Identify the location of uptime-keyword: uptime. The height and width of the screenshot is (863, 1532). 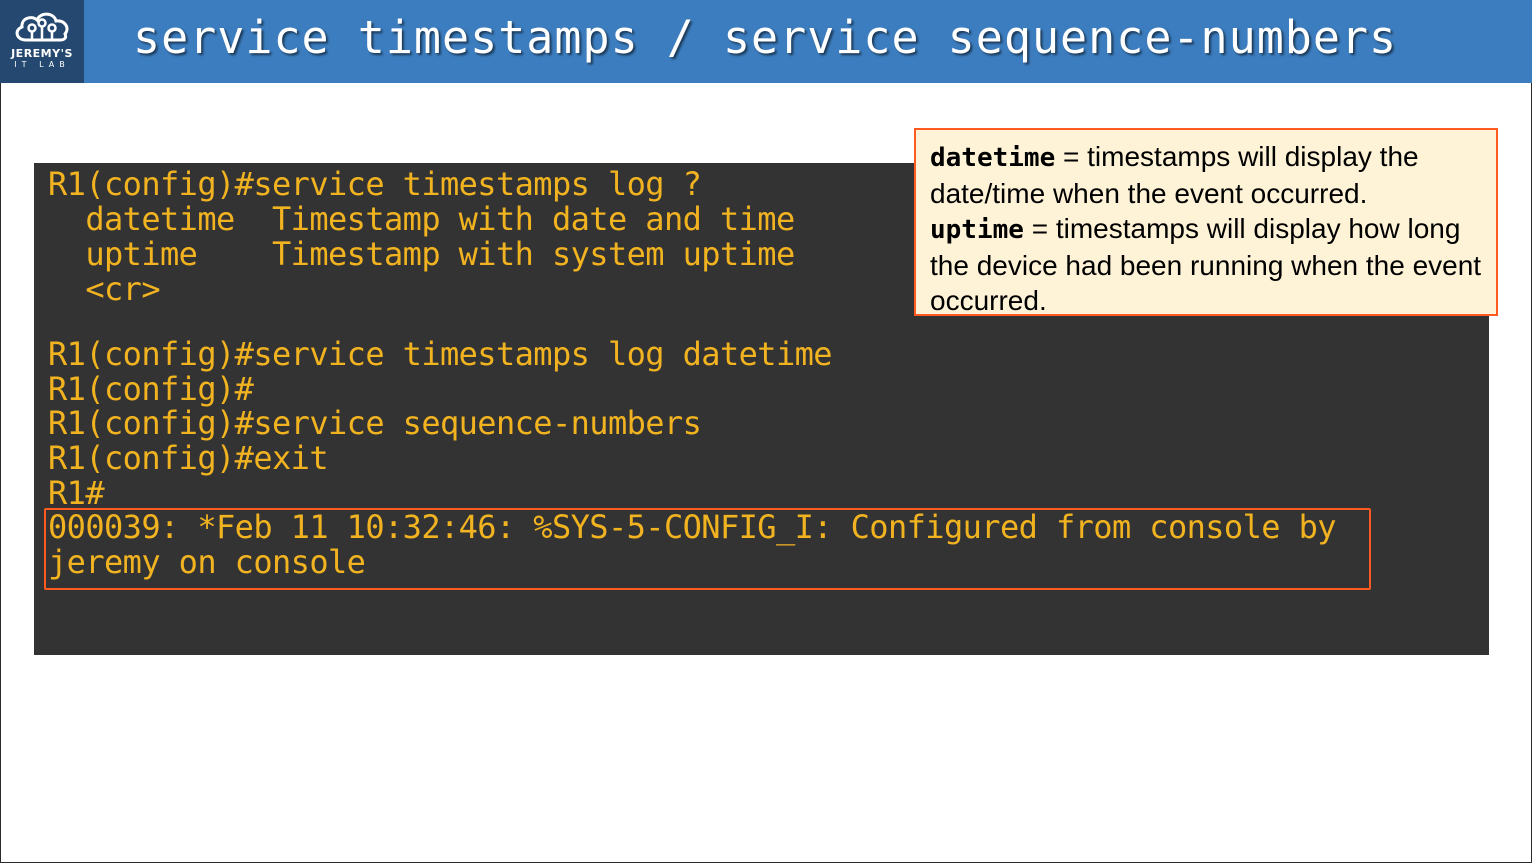
(977, 230).